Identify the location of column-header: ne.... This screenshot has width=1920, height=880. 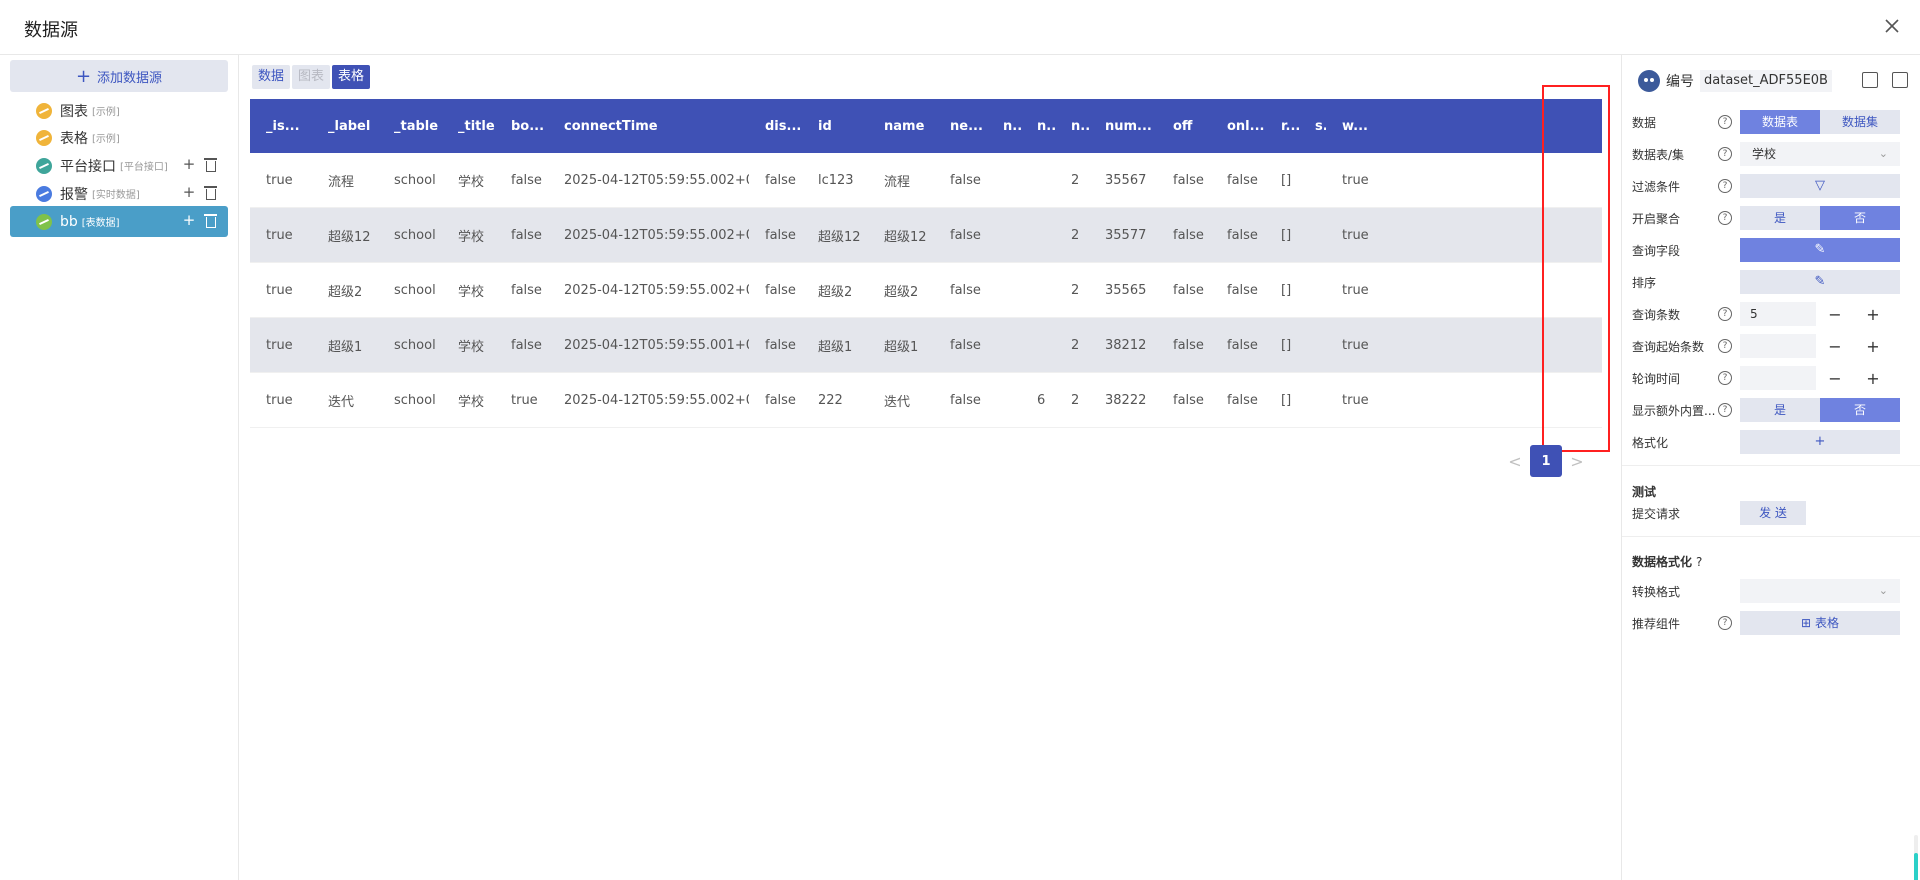
(960, 126).